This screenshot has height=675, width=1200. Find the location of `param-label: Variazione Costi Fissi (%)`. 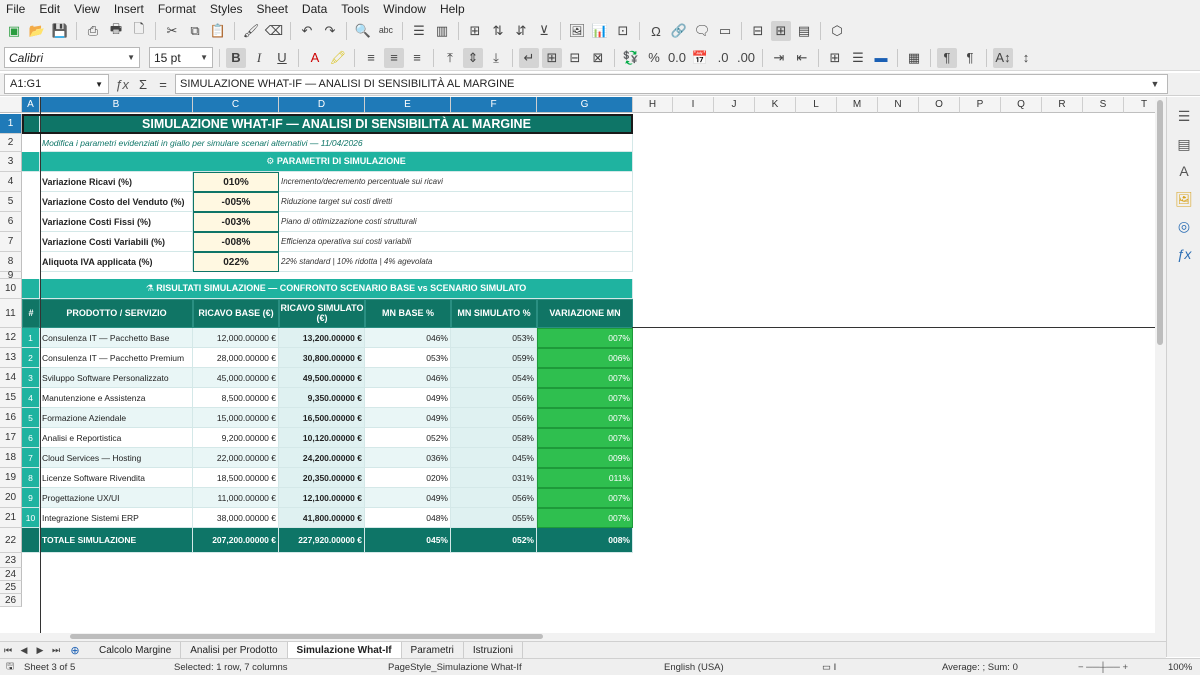

param-label: Variazione Costi Fissi (%) is located at coordinates (116, 222).